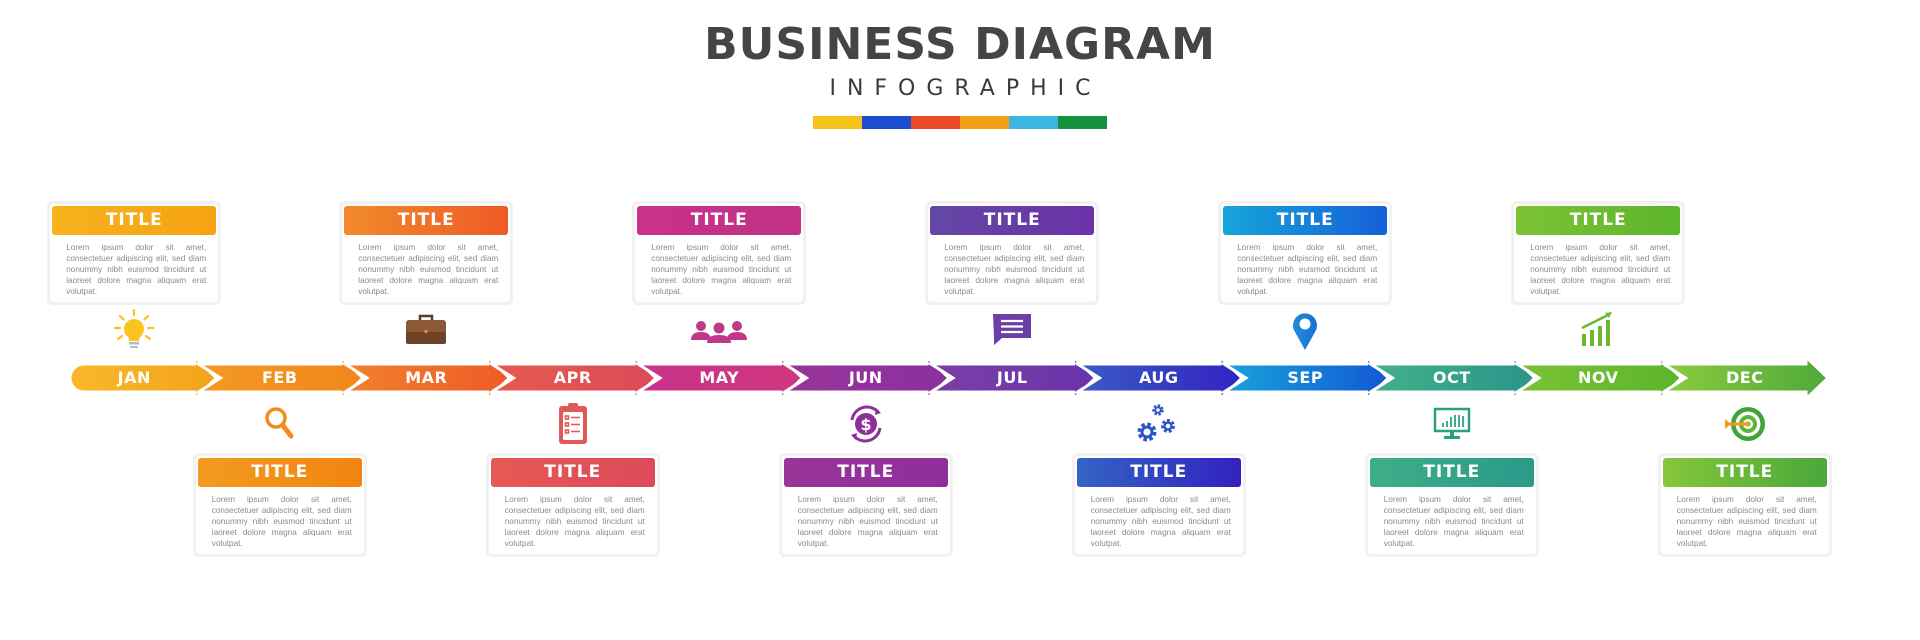  I want to click on month-label-jan: JAN, so click(134, 377).